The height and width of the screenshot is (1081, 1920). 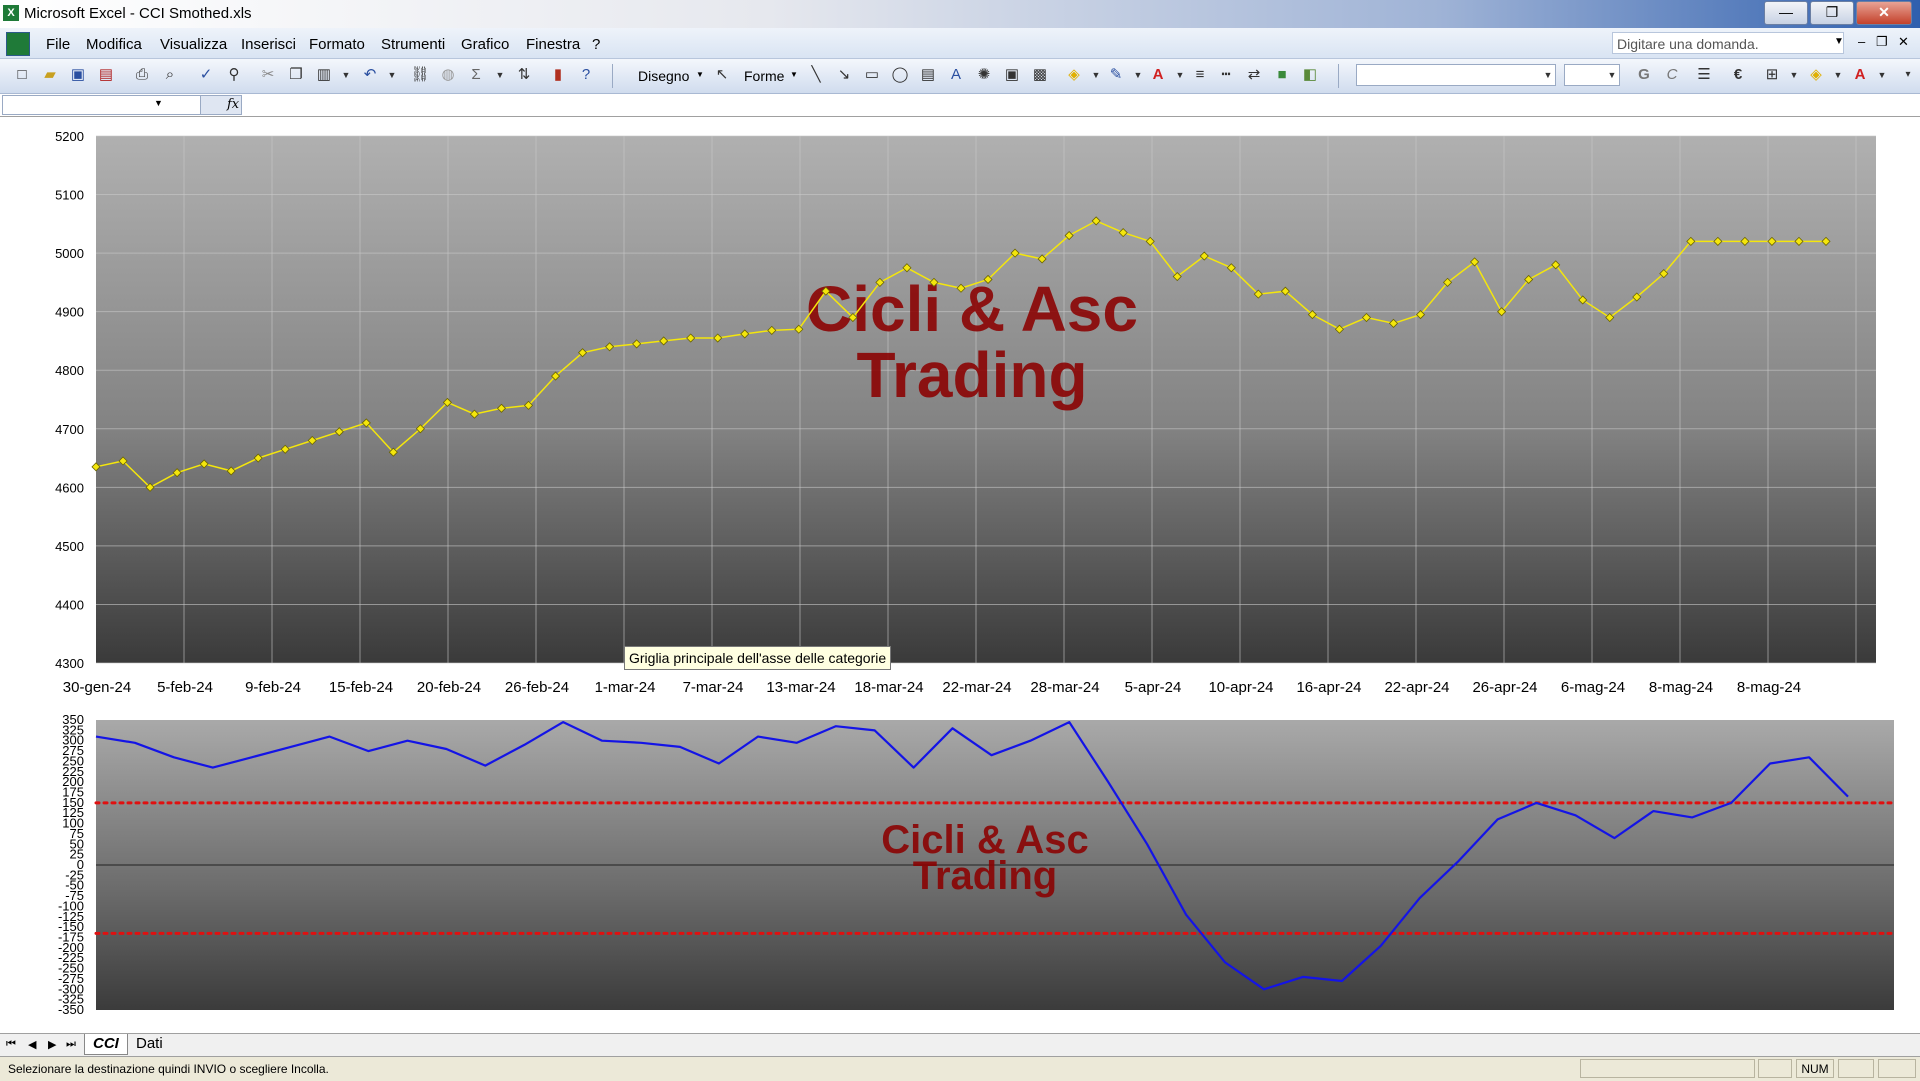 I want to click on cell-font-color-icon: A, so click(x=1860, y=75).